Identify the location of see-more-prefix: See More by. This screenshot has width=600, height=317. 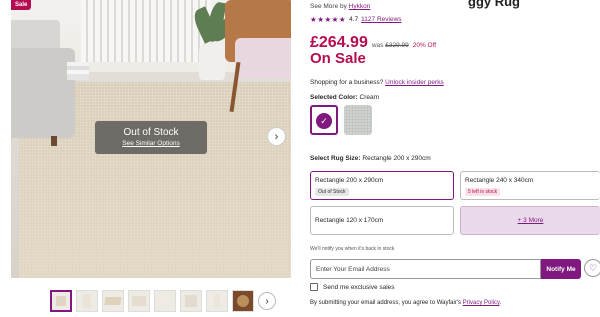
(328, 6).